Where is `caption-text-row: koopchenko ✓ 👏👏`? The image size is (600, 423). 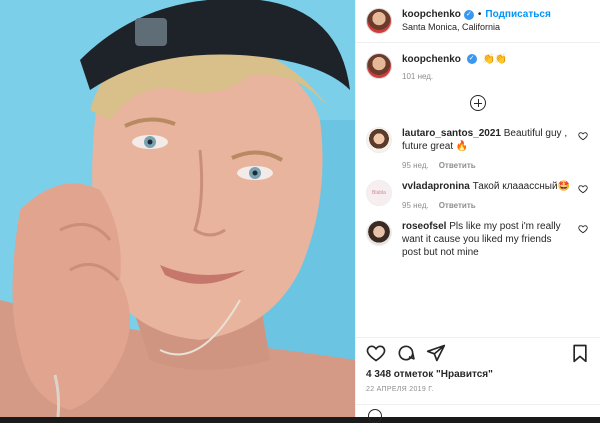
caption-text-row: koopchenko ✓ 👏👏 is located at coordinates (454, 59).